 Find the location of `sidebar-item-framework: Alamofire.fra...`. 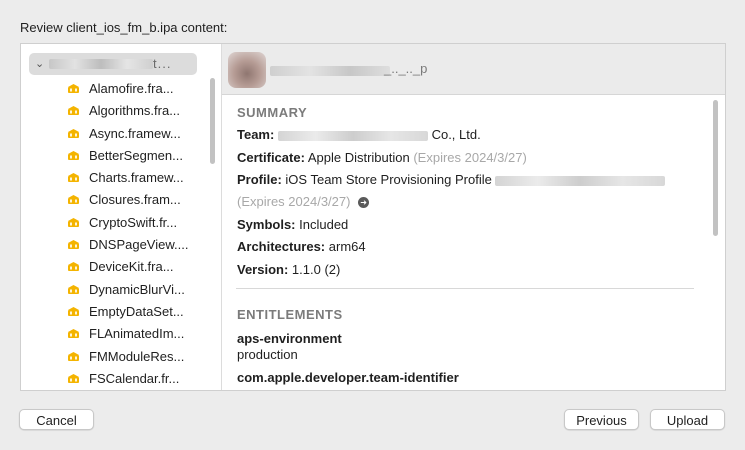

sidebar-item-framework: Alamofire.fra... is located at coordinates (119, 89).